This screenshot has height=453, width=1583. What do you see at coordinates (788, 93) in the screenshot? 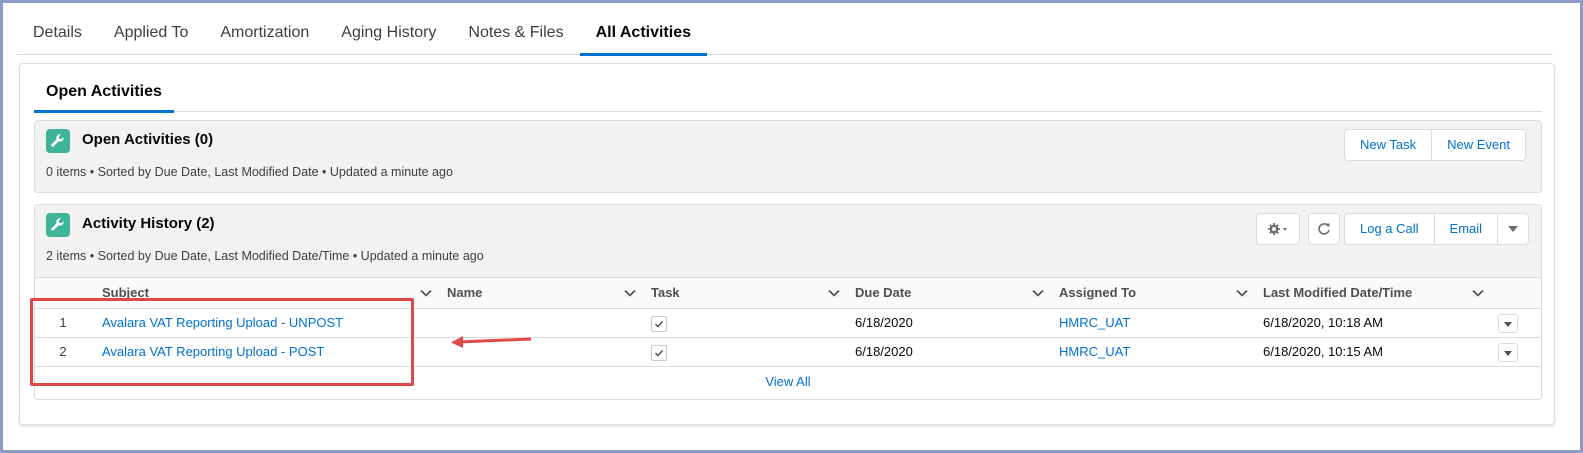
I see `activity-subtabs: Open Activities` at bounding box center [788, 93].